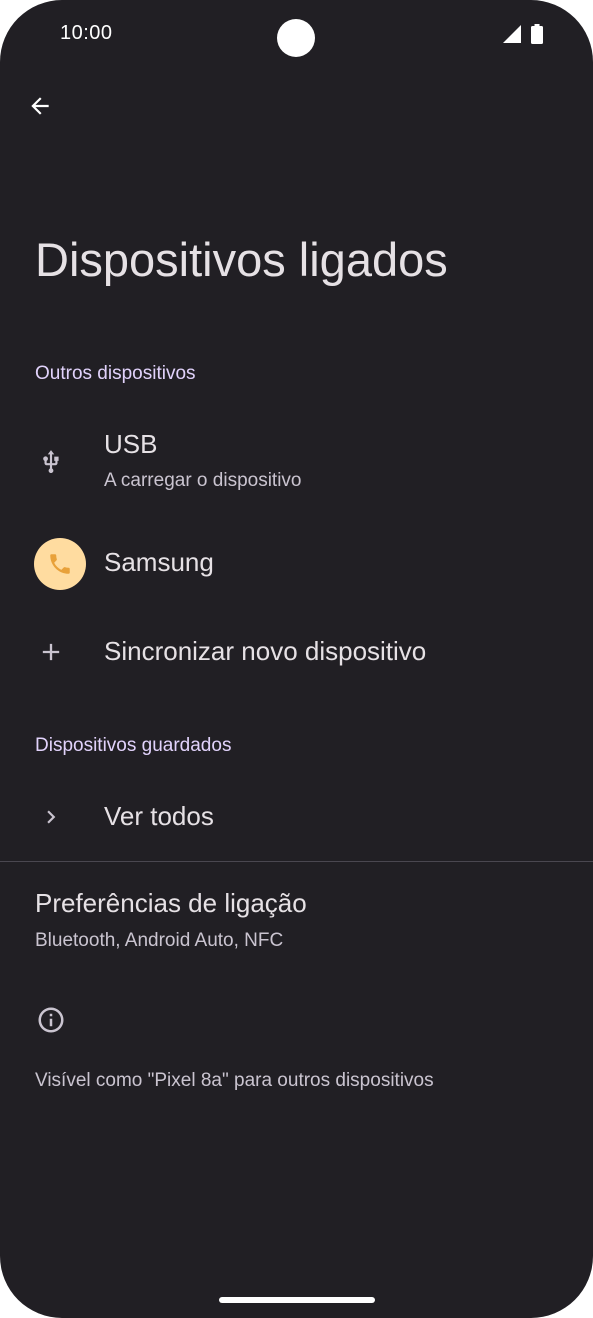  I want to click on see-all-label: Ver todos, so click(159, 816).